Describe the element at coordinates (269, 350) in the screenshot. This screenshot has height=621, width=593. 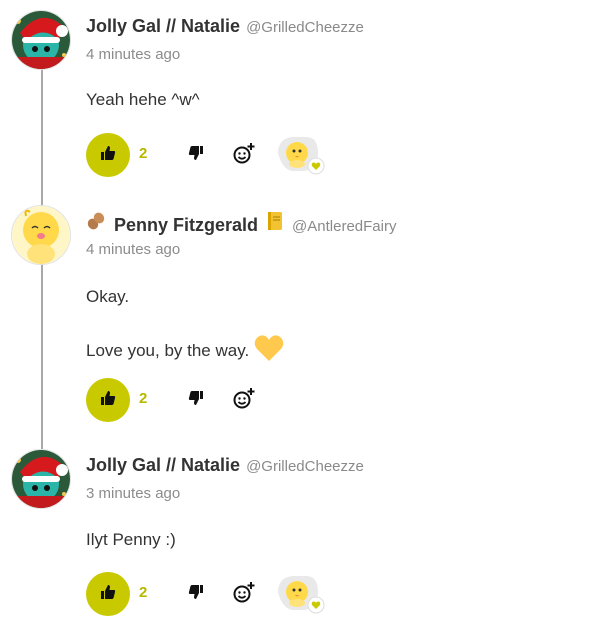
I see `heart-icon` at that location.